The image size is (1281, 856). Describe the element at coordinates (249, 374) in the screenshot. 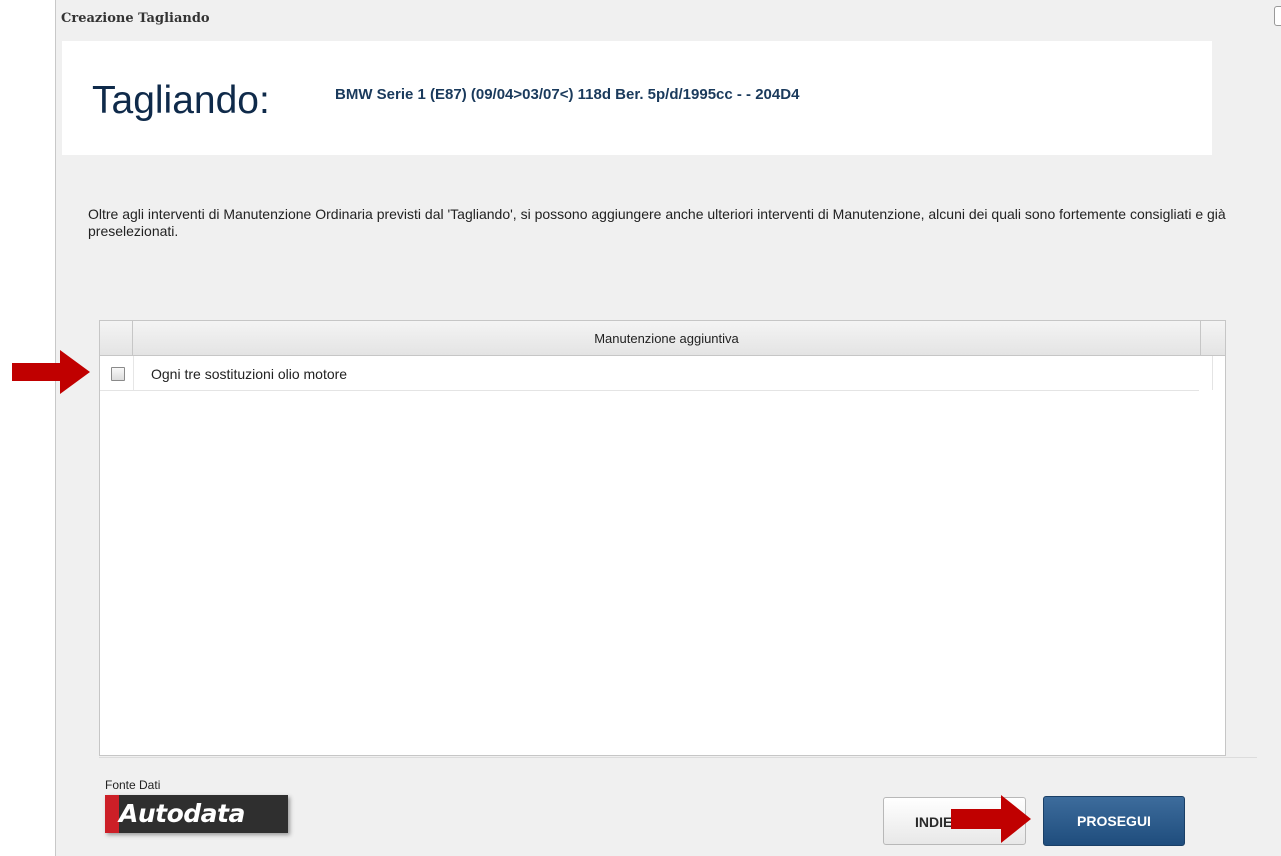

I see `row-label: Ogni tre sostituzioni olio motore` at that location.